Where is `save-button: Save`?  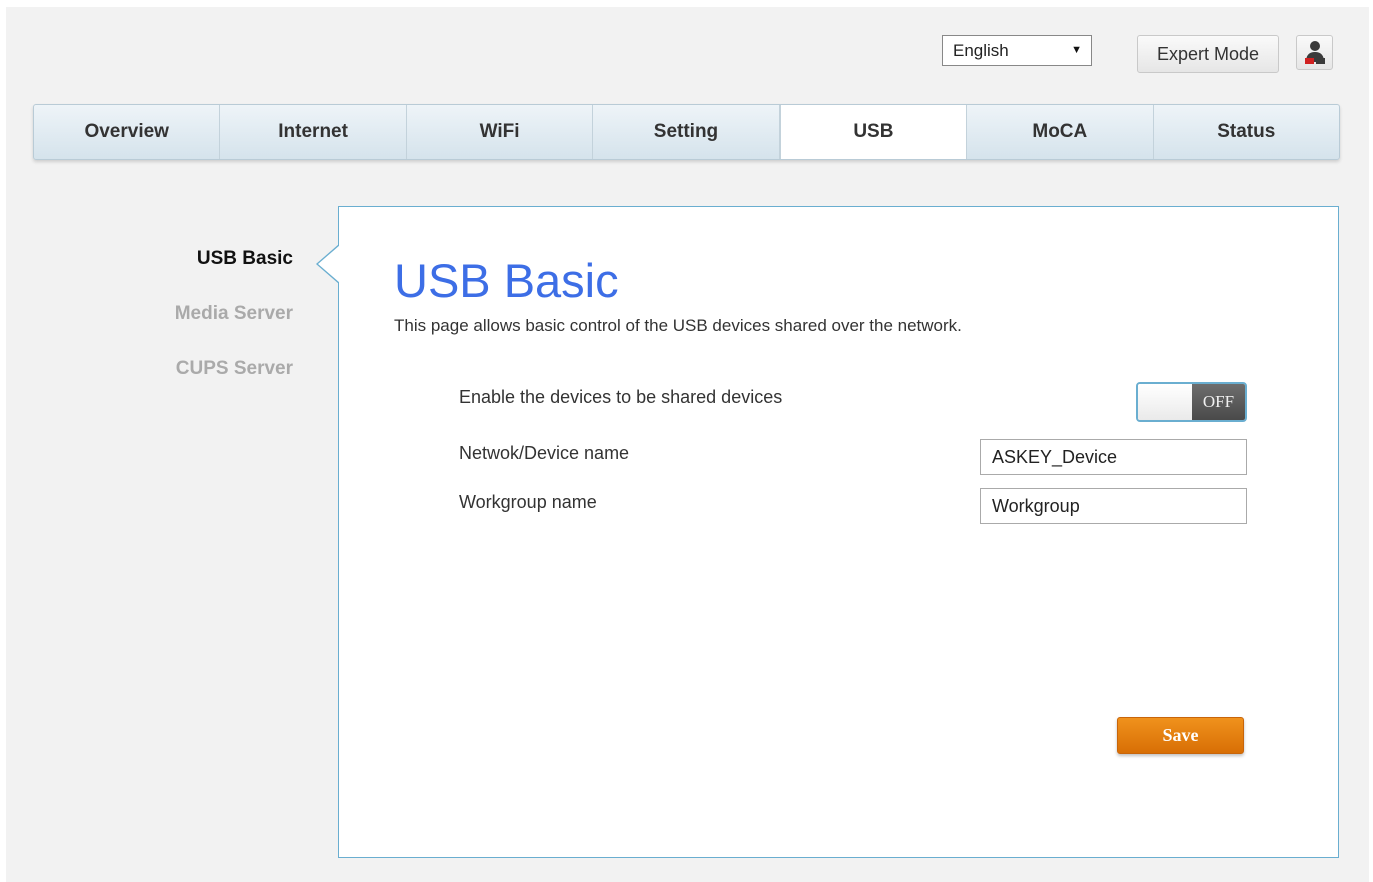 save-button: Save is located at coordinates (1180, 735).